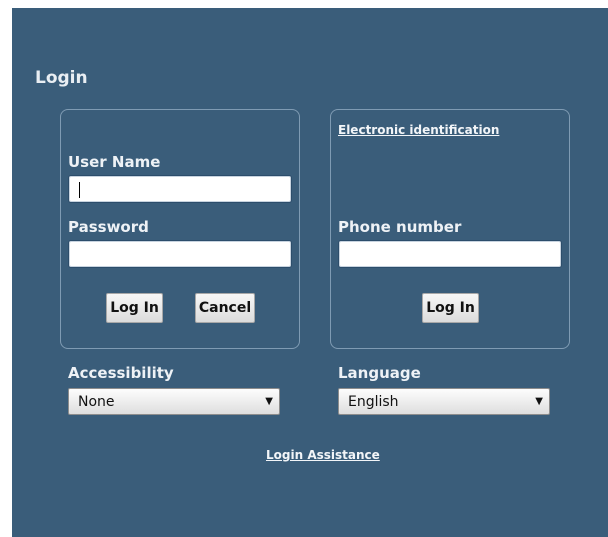  What do you see at coordinates (450, 254) in the screenshot?
I see `phone-number-input` at bounding box center [450, 254].